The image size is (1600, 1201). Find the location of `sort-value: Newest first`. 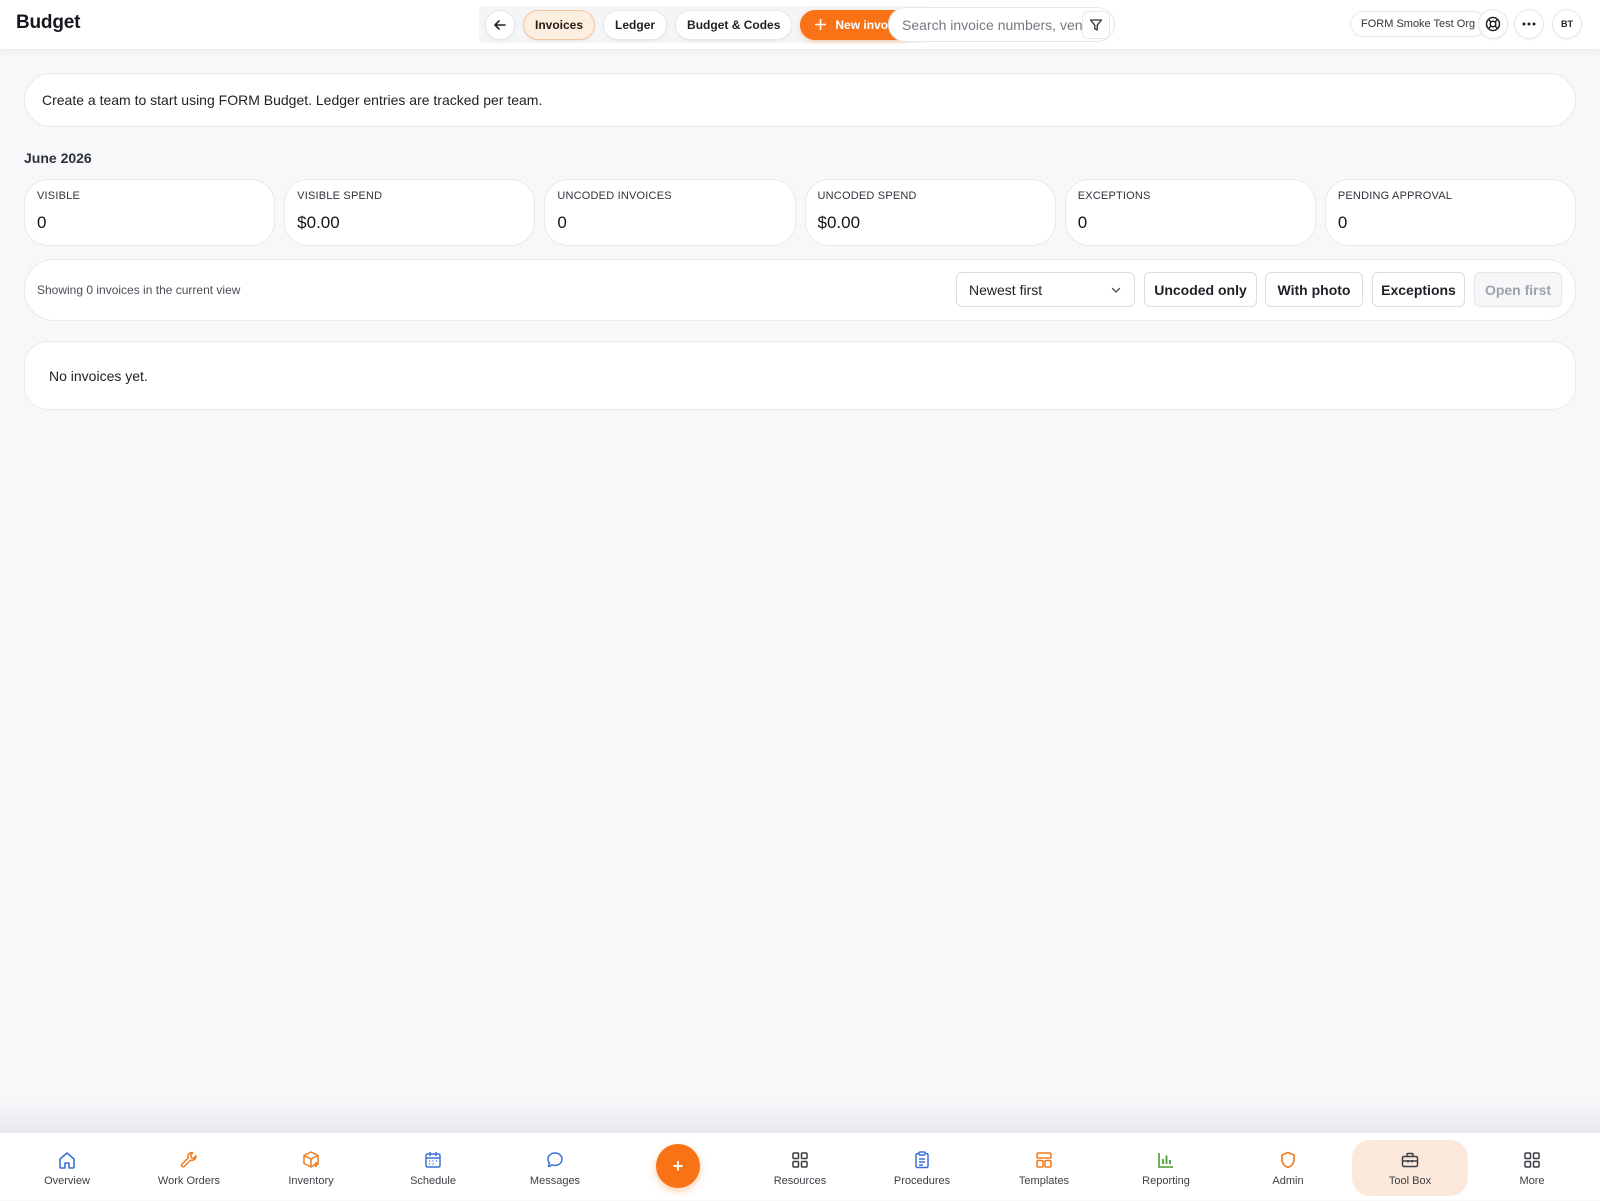

sort-value: Newest first is located at coordinates (1006, 289).